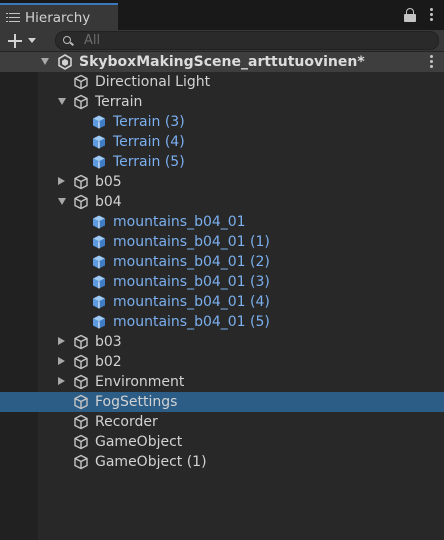  Describe the element at coordinates (191, 242) in the screenshot. I see `row-label: mountains_b04_01 (1)` at that location.